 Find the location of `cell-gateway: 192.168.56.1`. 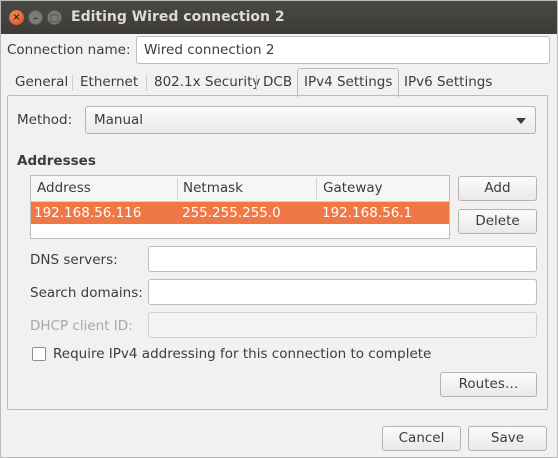

cell-gateway: 192.168.56.1 is located at coordinates (367, 213).